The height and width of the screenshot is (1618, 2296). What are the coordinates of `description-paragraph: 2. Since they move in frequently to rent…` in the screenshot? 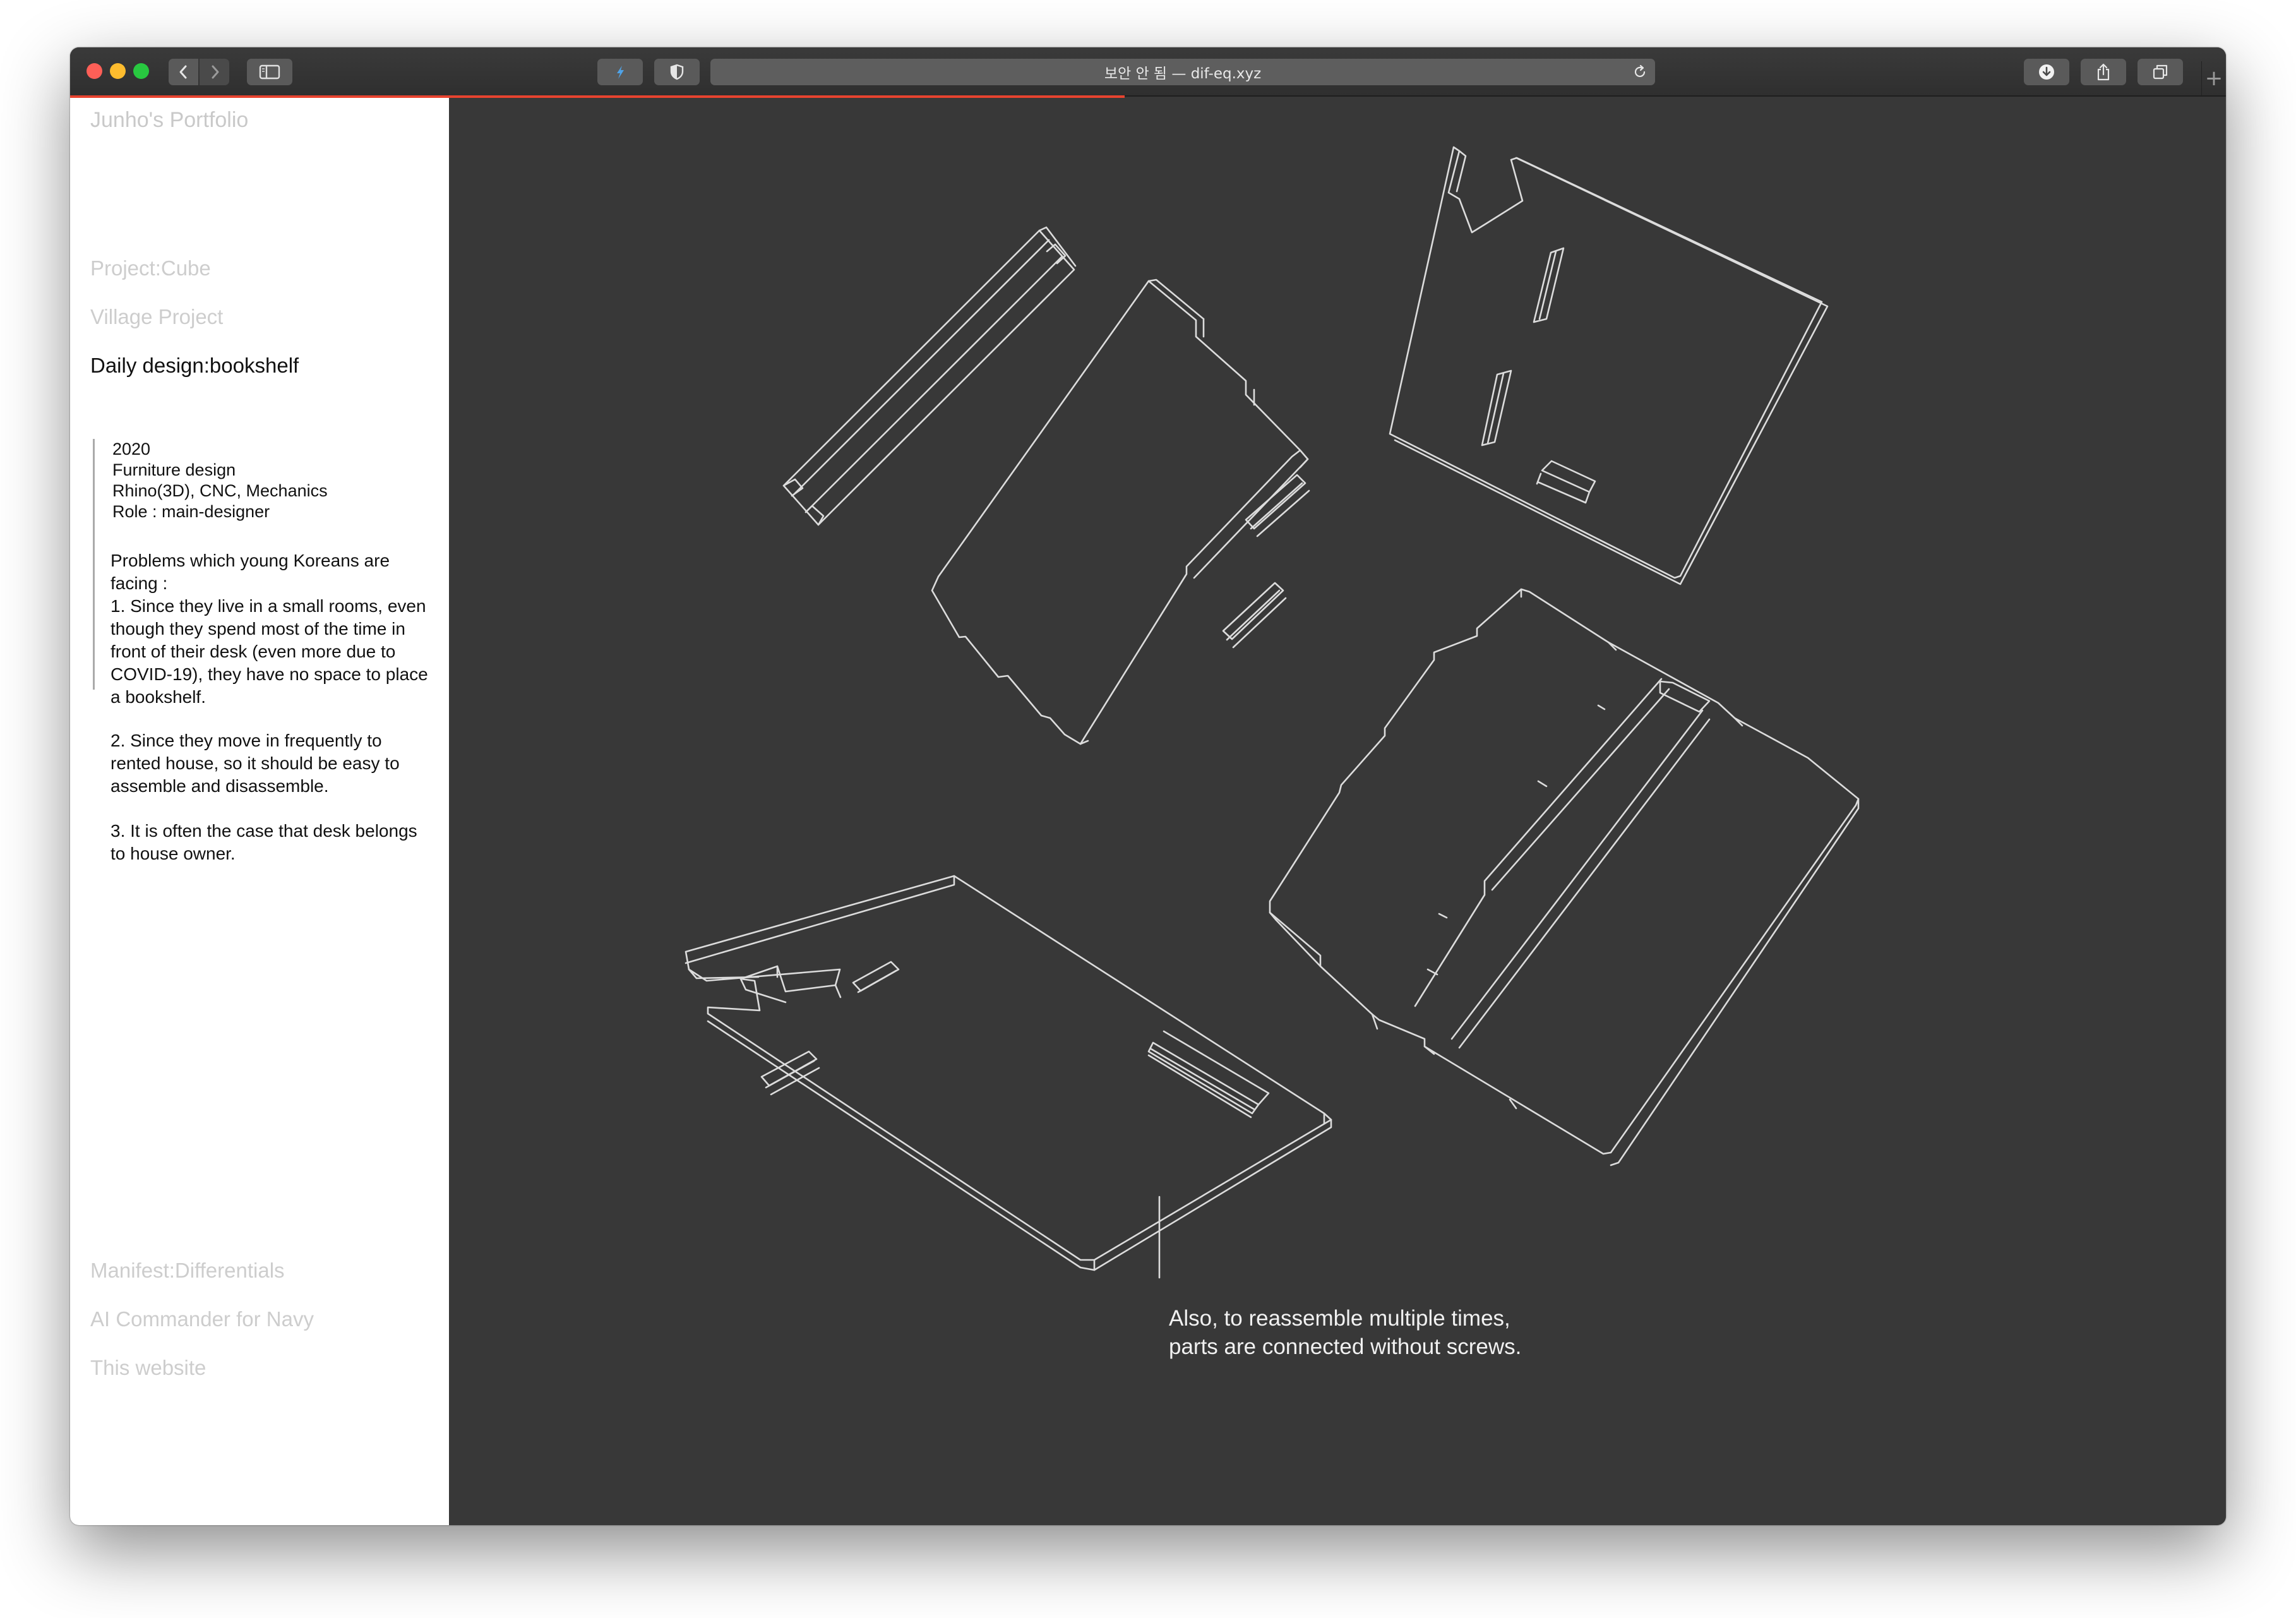 It's located at (256, 763).